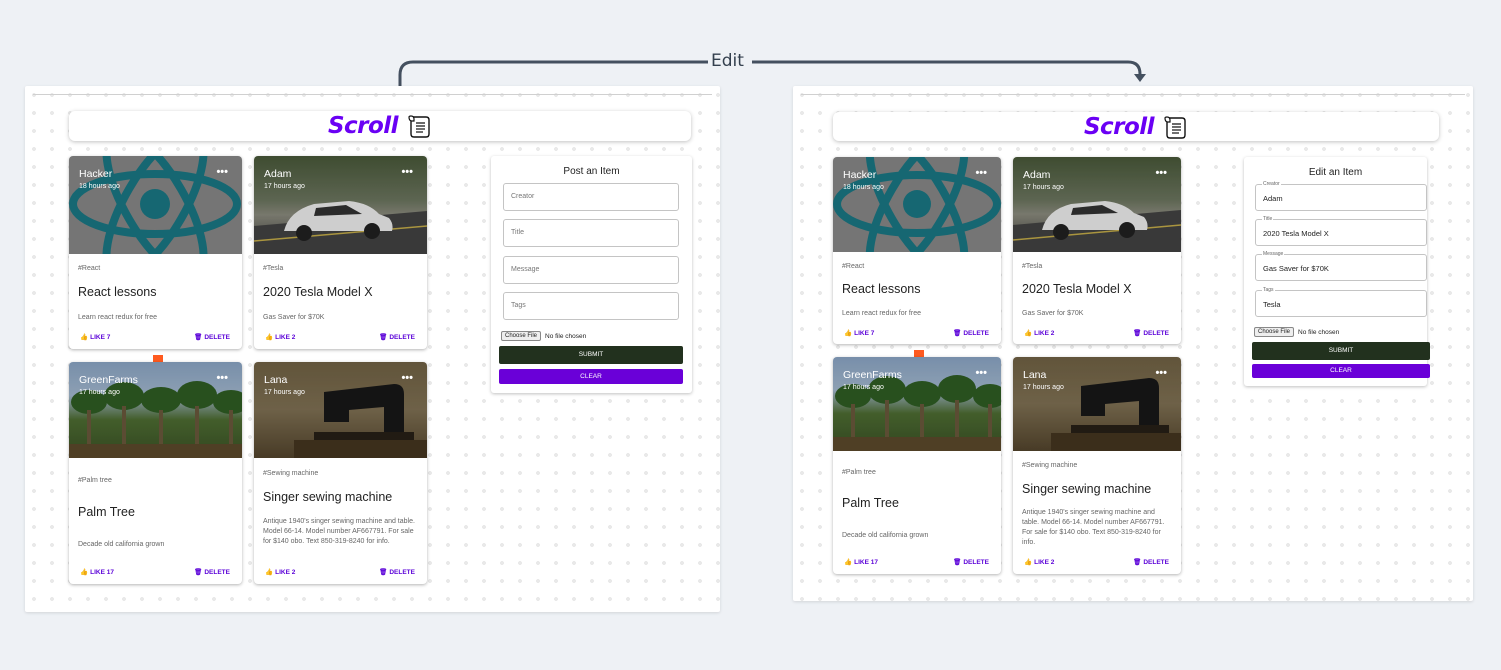 The image size is (1501, 670). Describe the element at coordinates (108, 380) in the screenshot. I see `card-creator: GreenFarms` at that location.